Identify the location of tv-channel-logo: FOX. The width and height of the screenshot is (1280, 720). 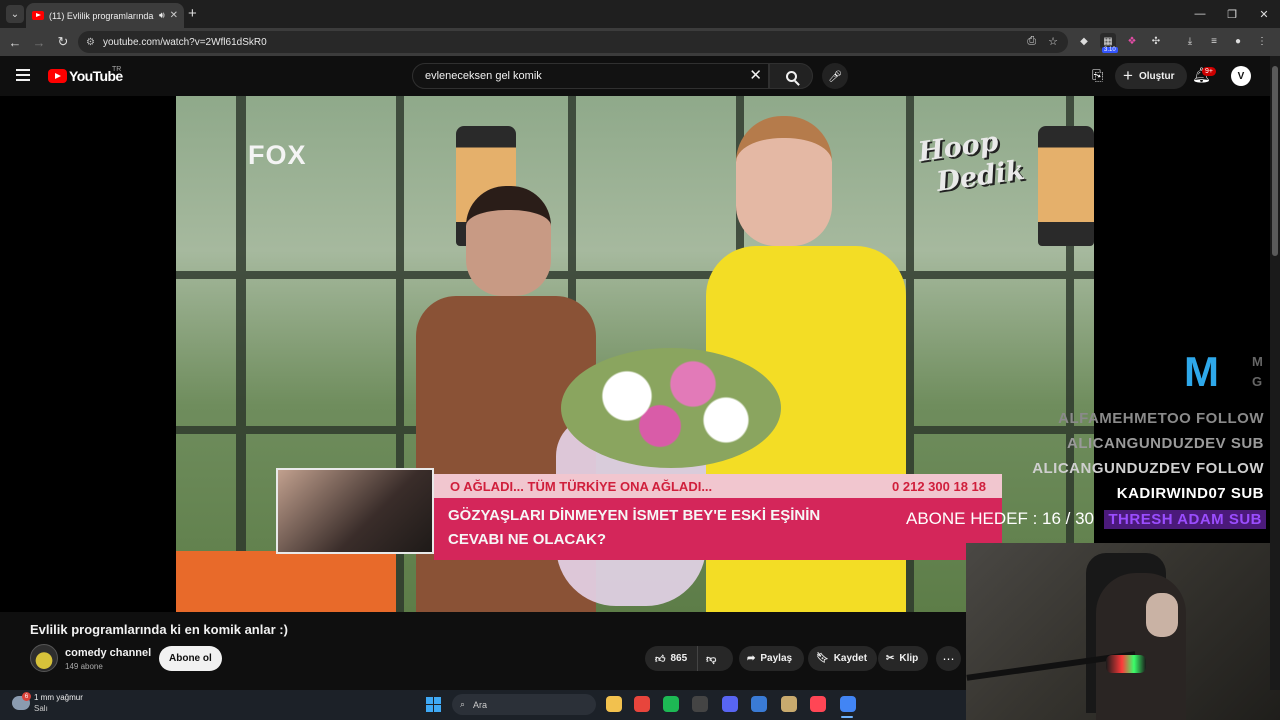
(277, 155).